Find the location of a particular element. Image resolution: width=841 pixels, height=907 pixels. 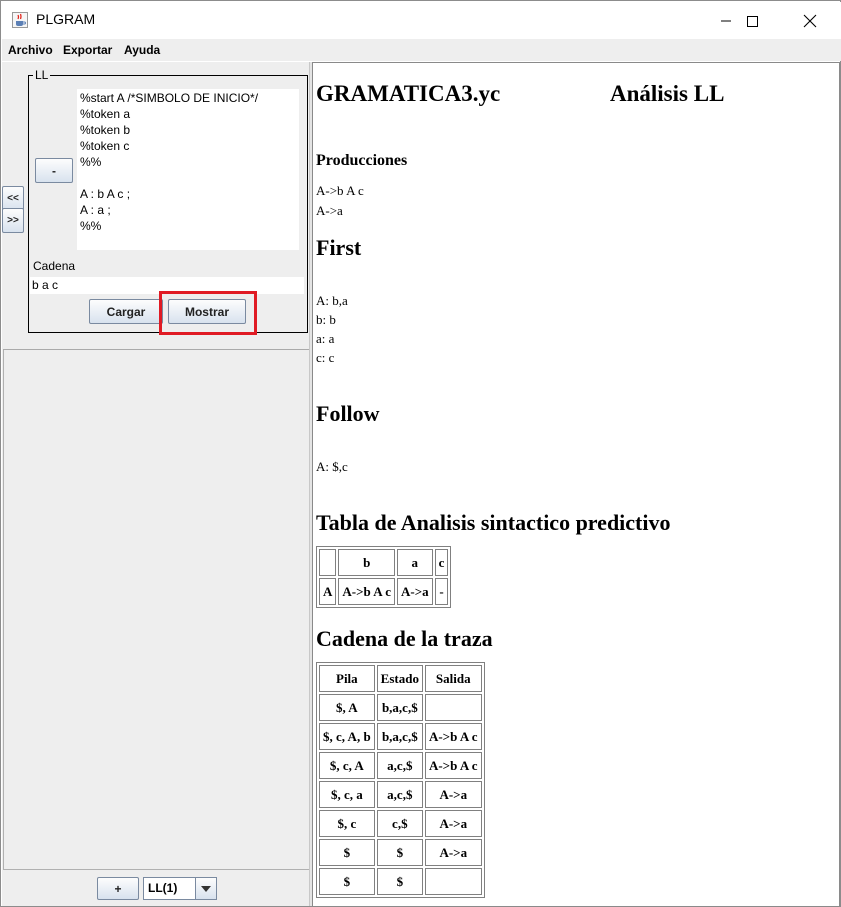

report-file-name: GRAMATICA3.yc is located at coordinates (408, 93).